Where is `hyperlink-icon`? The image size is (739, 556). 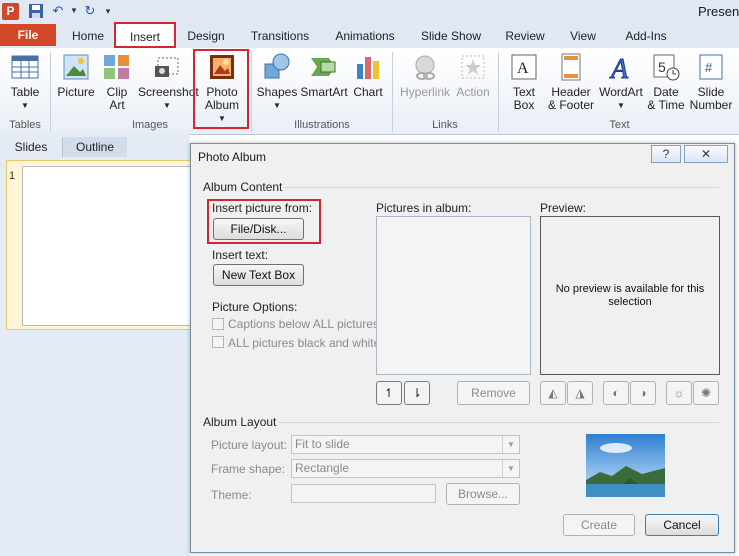
hyperlink-icon is located at coordinates (425, 67).